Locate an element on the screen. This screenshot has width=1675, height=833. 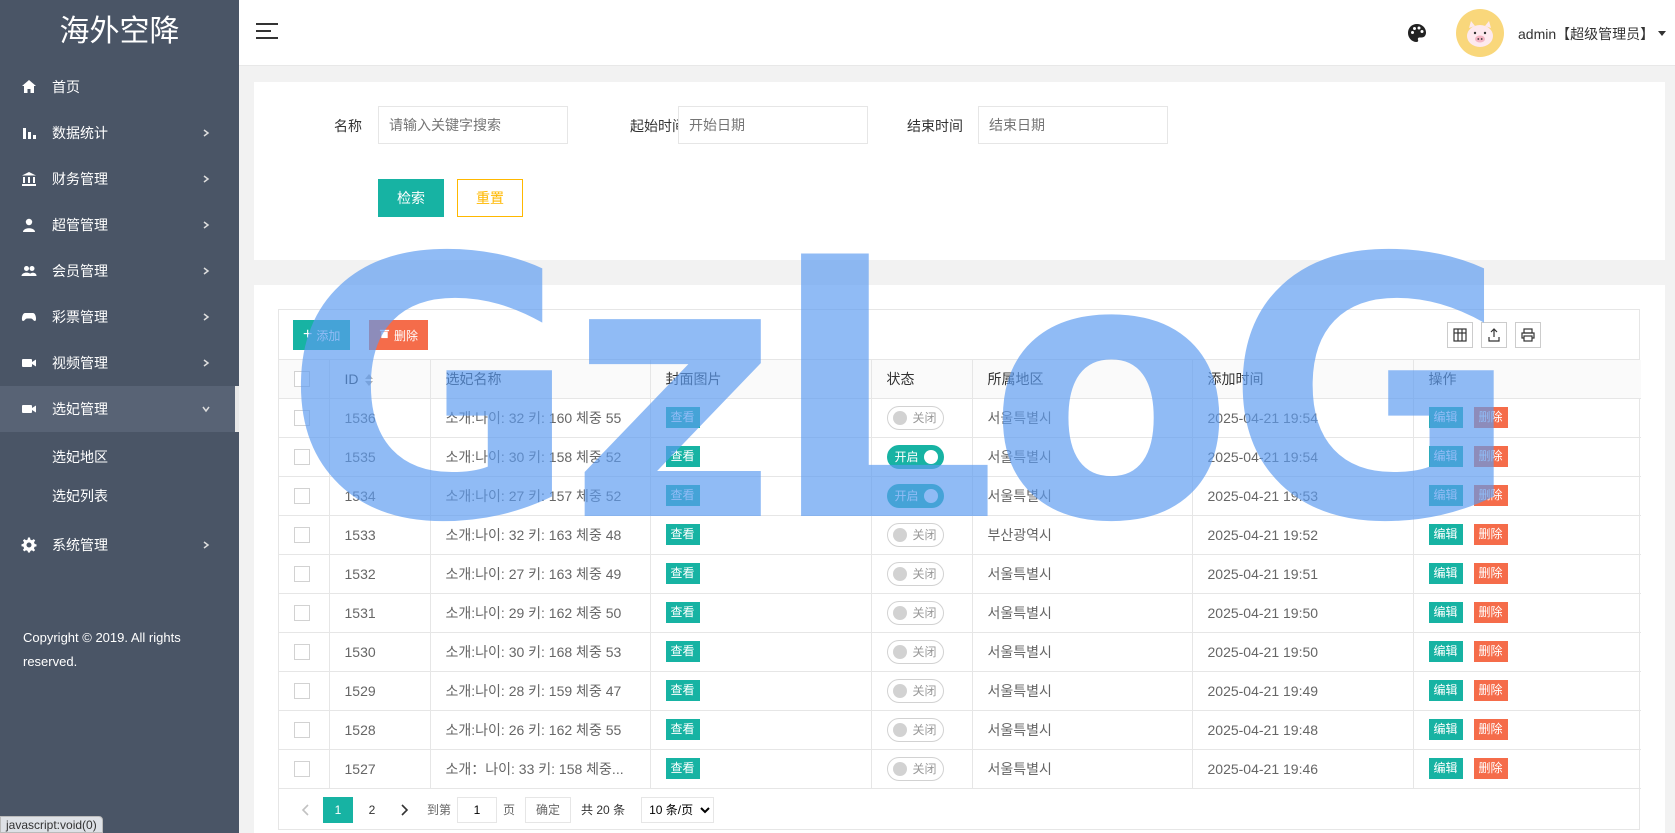
page-size-select: 10 条/页 is located at coordinates (678, 809).